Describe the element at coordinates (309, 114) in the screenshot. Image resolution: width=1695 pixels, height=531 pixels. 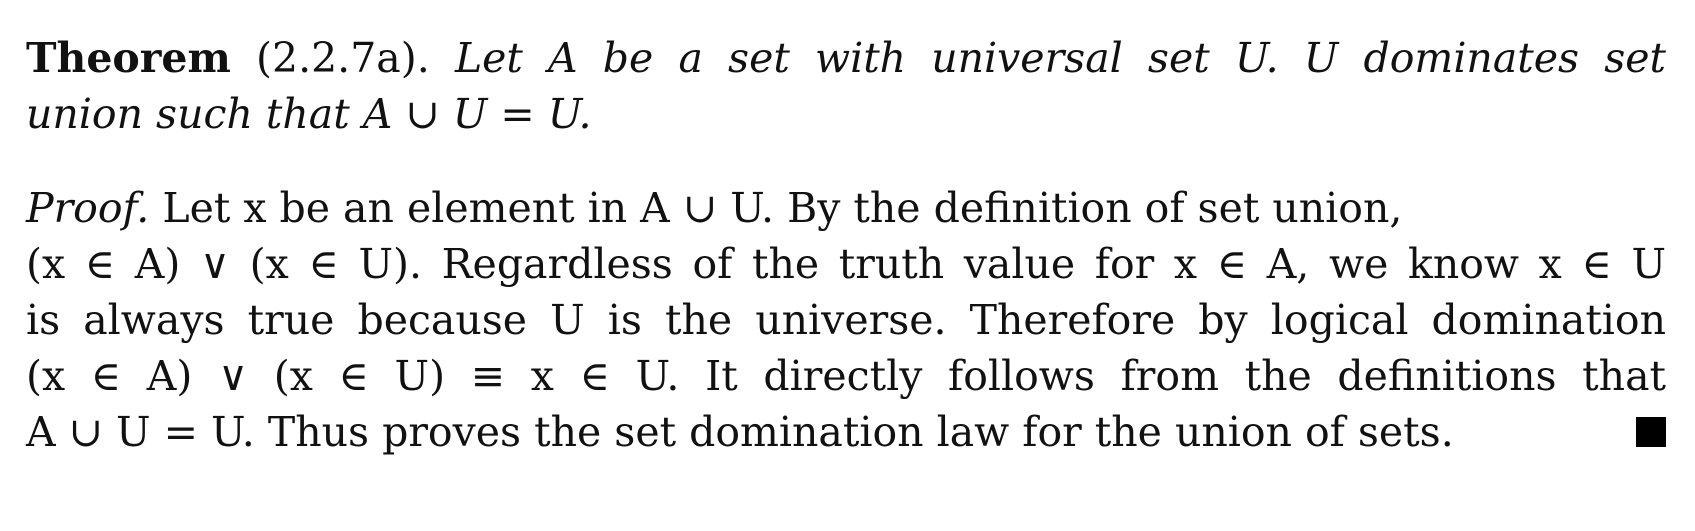
I see `theorem-statement-line-2: union such that A ∪ U = U.` at that location.